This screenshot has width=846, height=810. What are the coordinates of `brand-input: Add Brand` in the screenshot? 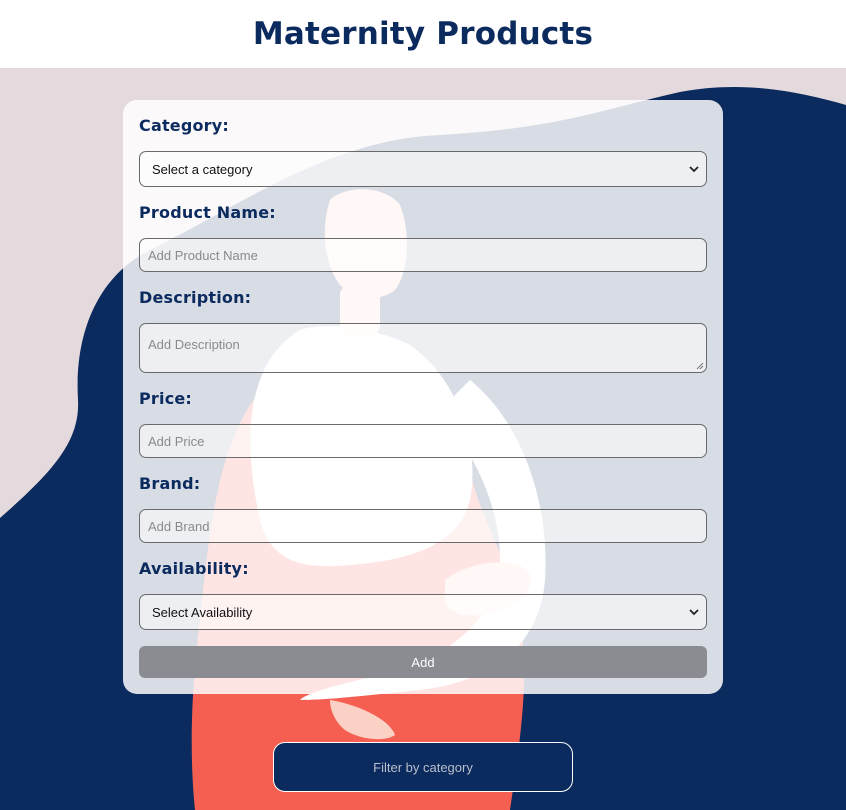 It's located at (423, 526).